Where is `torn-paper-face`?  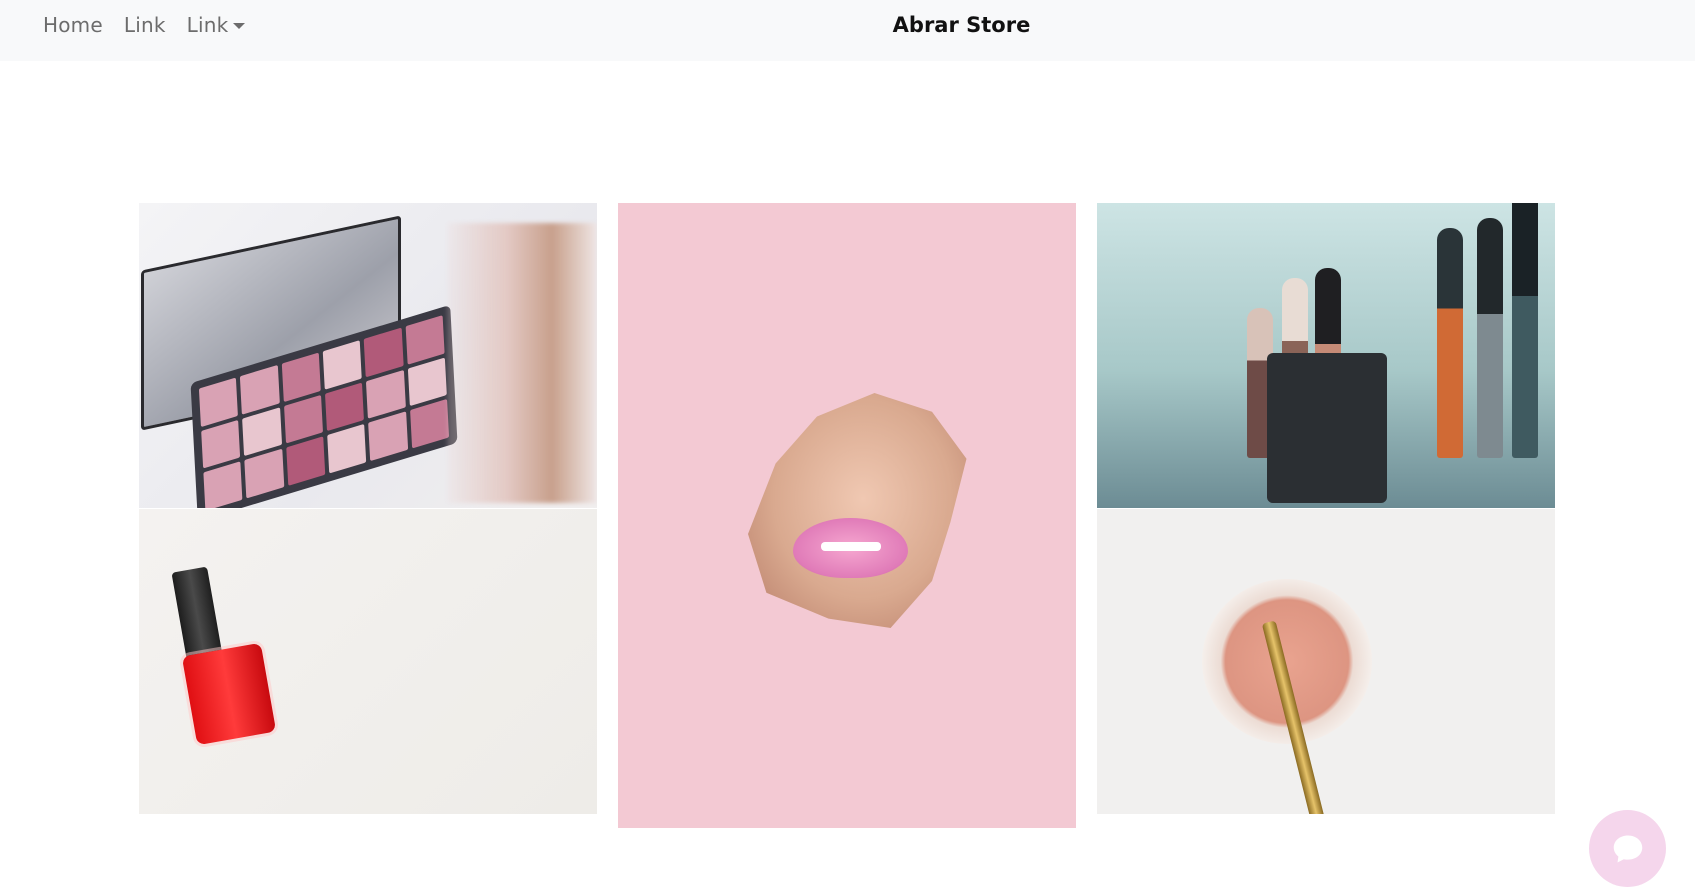
torn-paper-face is located at coordinates (857, 510).